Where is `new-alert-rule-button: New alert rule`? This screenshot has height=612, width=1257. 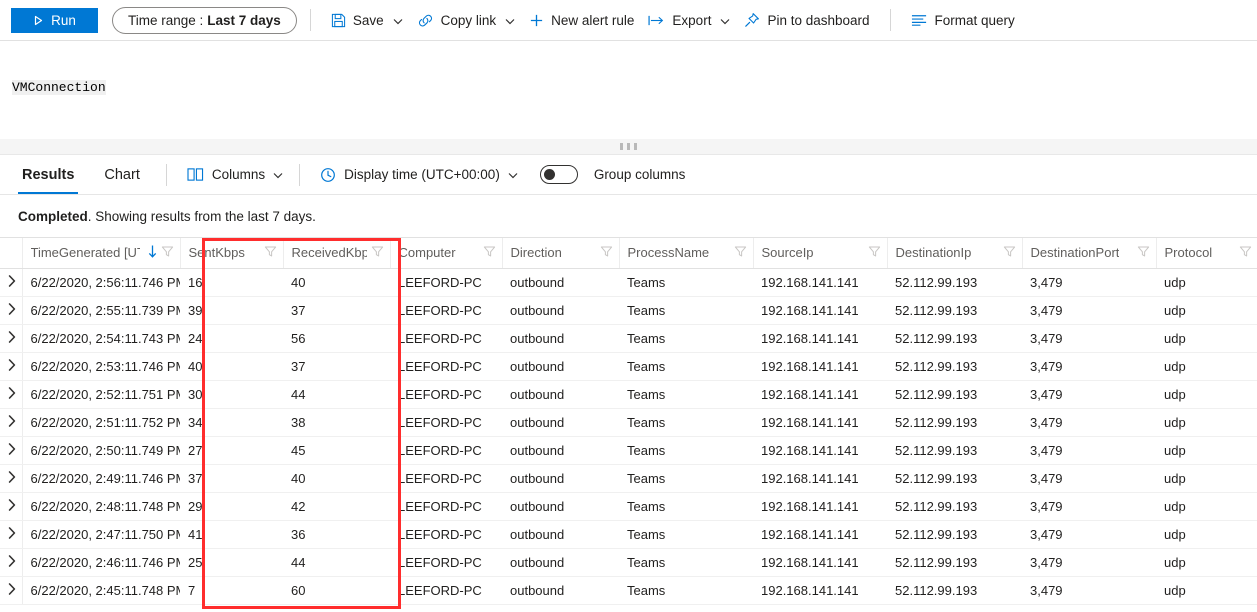 new-alert-rule-button: New alert rule is located at coordinates (581, 20).